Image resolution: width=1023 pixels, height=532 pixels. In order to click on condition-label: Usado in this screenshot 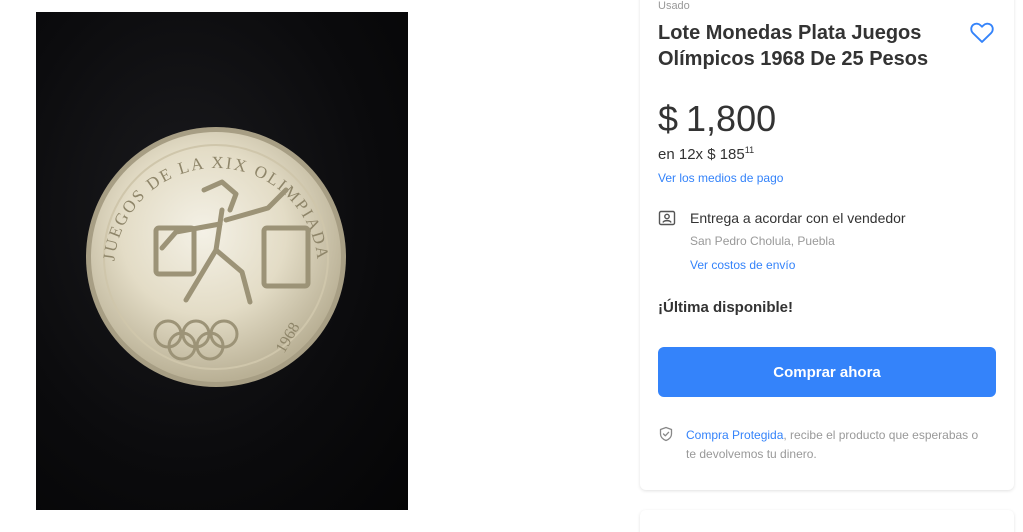, I will do `click(674, 6)`.